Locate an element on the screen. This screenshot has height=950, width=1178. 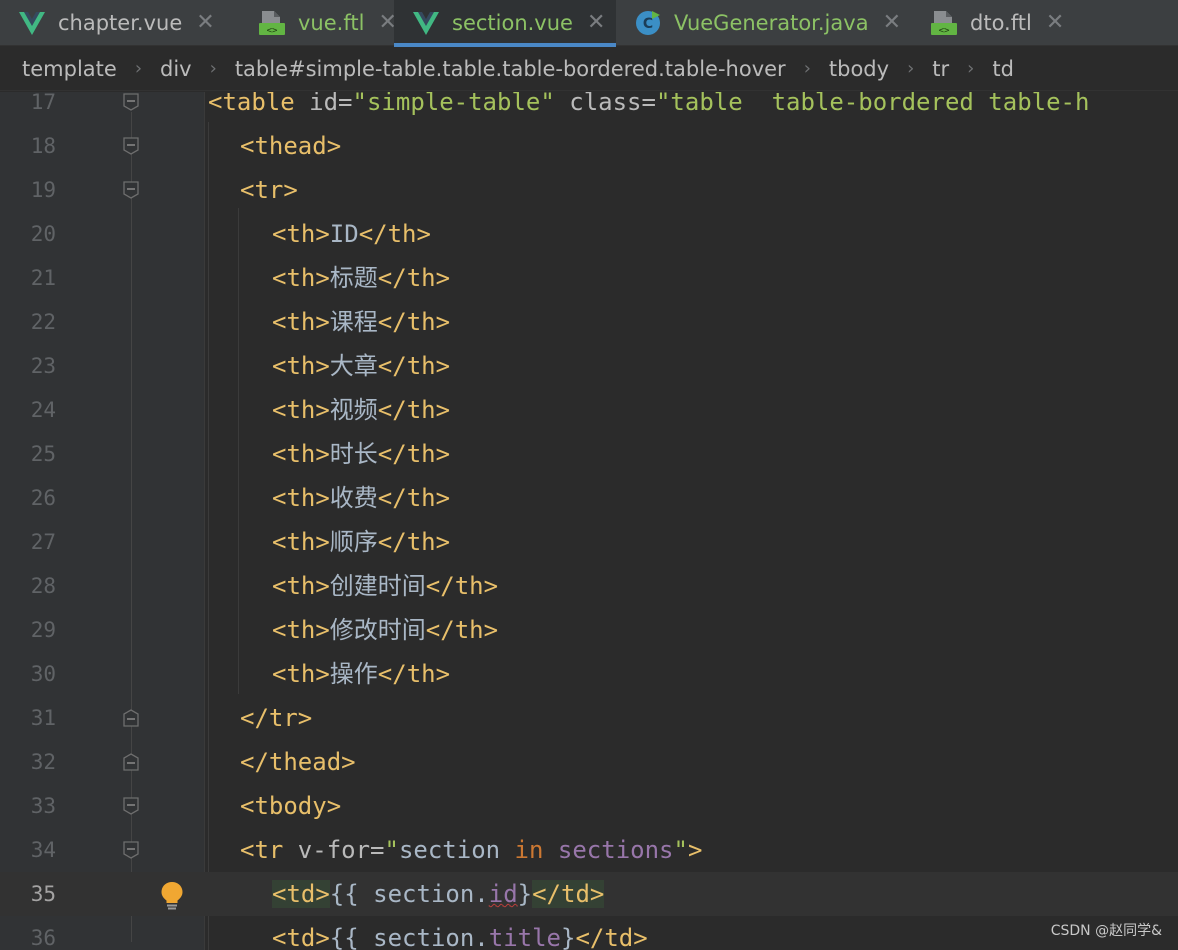
watermark: CSDN @赵同学& is located at coordinates (1106, 931).